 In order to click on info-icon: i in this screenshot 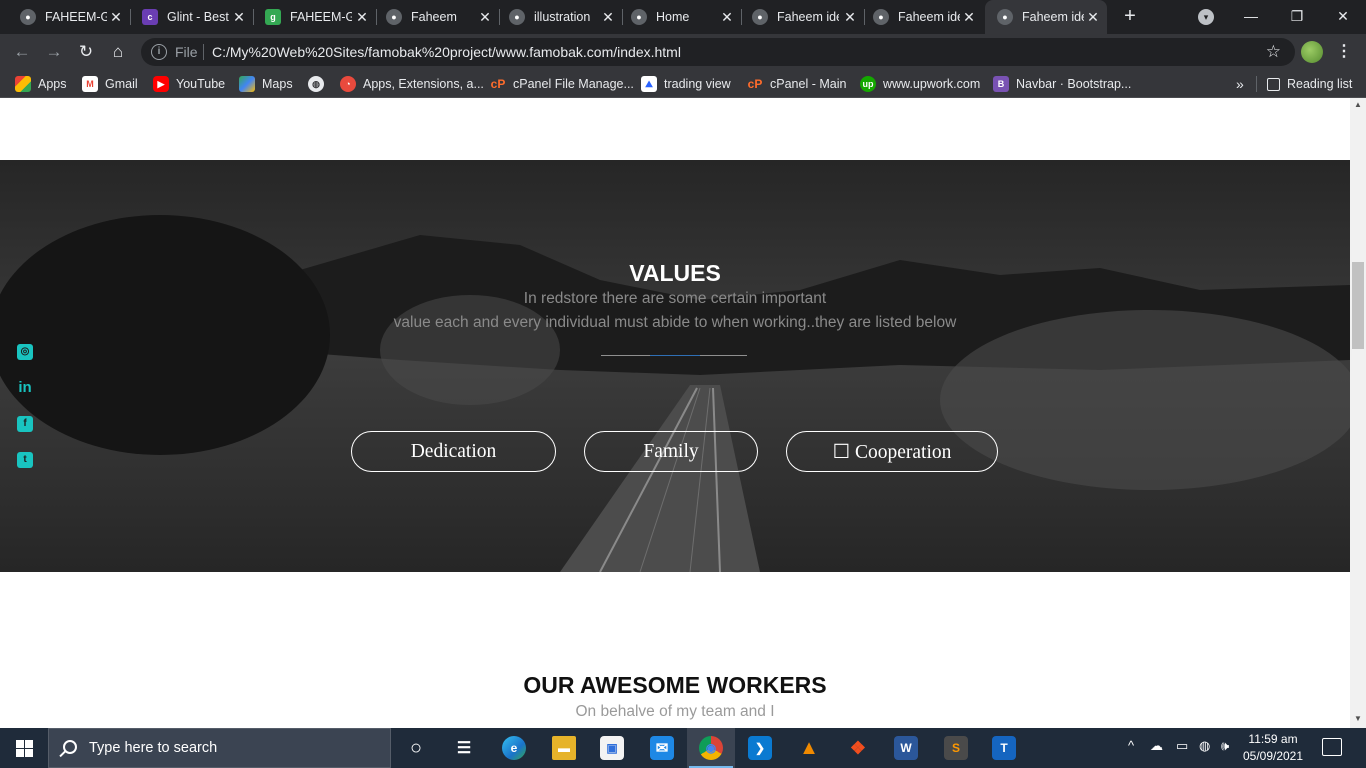, I will do `click(159, 52)`.